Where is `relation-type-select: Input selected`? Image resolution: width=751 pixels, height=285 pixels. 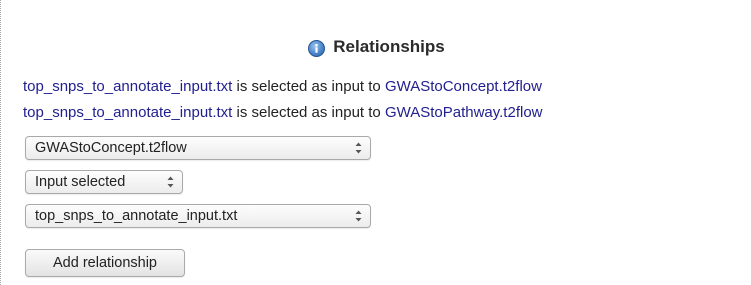
relation-type-select: Input selected is located at coordinates (104, 182).